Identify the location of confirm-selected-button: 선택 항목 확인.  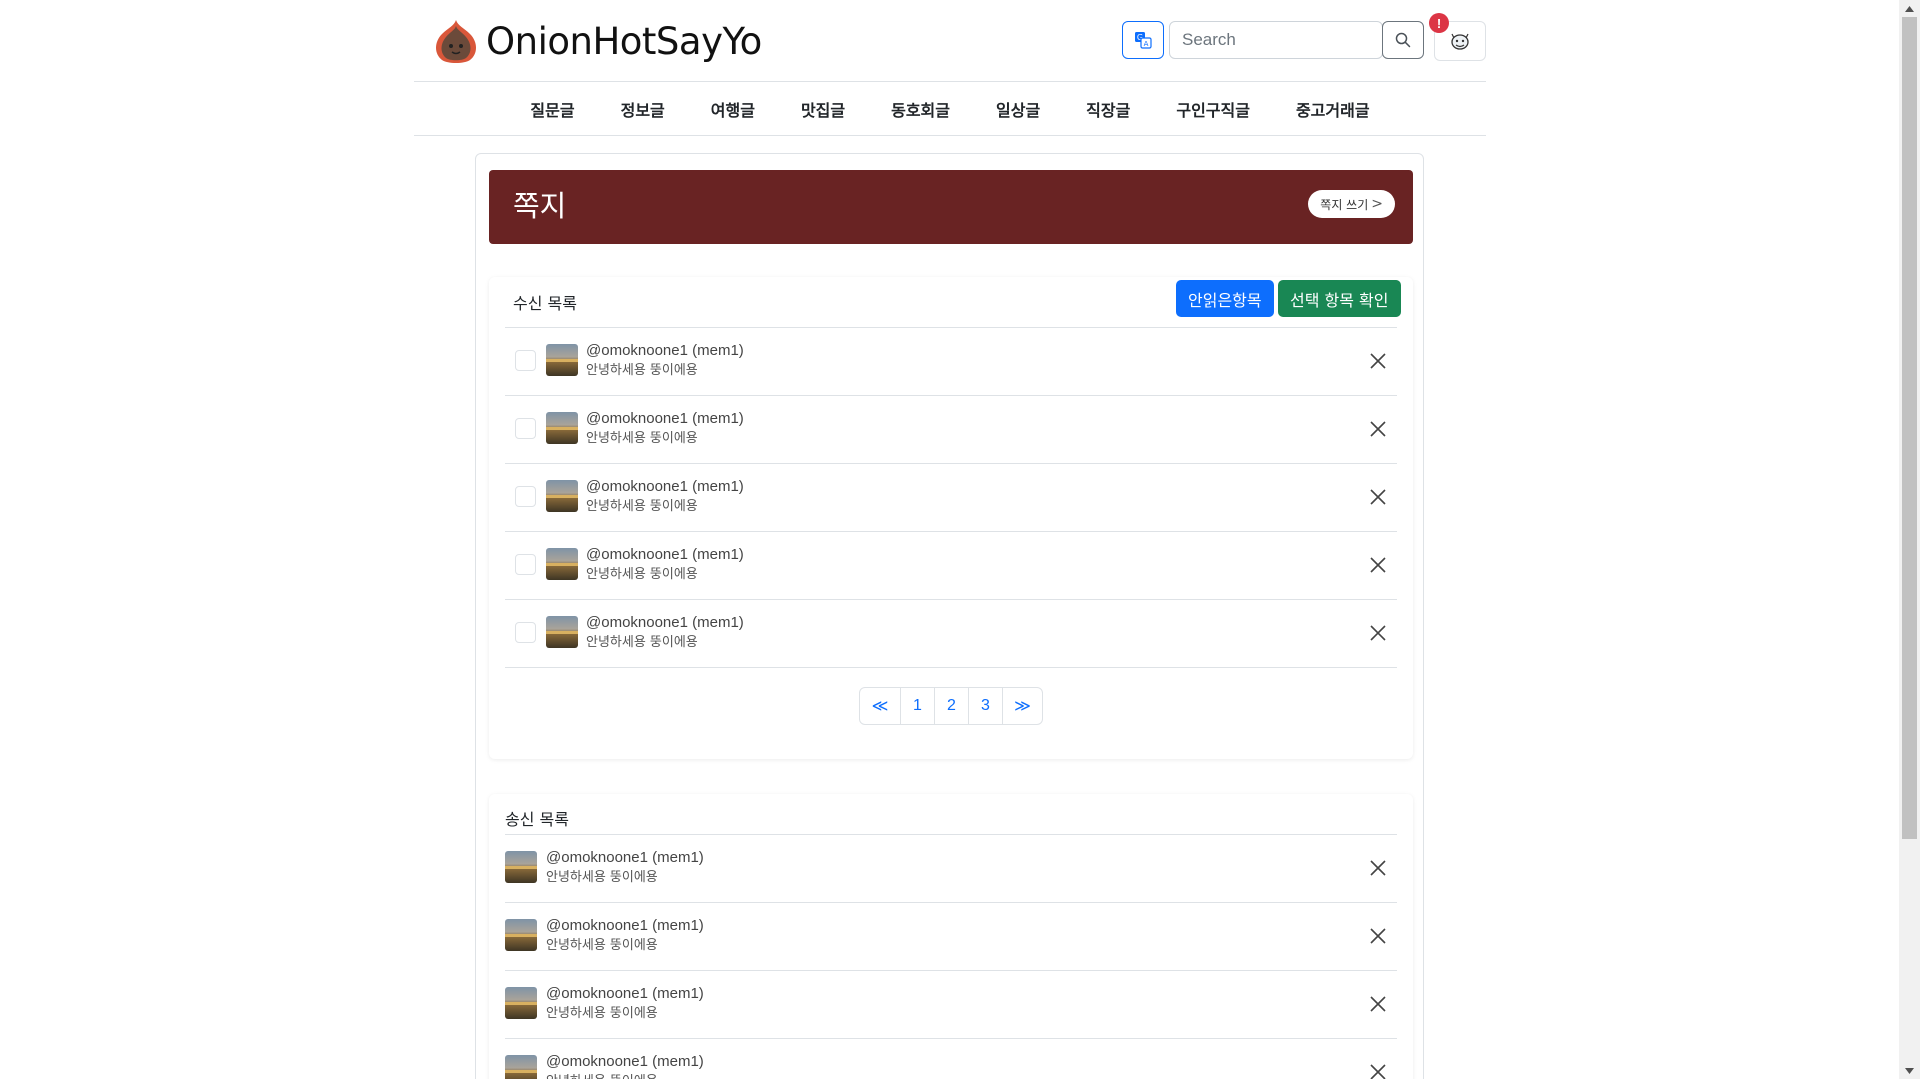
(1339, 298).